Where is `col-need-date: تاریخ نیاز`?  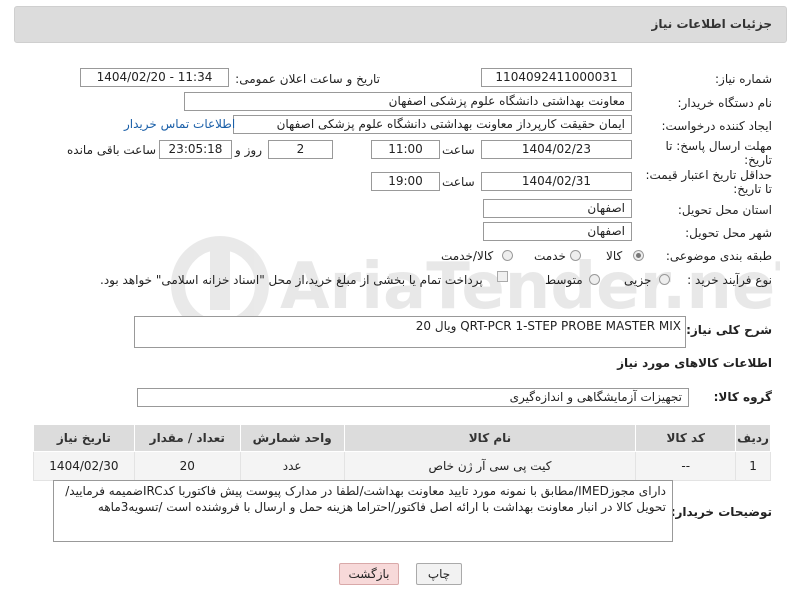
col-need-date: تاریخ نیاز is located at coordinates (84, 438).